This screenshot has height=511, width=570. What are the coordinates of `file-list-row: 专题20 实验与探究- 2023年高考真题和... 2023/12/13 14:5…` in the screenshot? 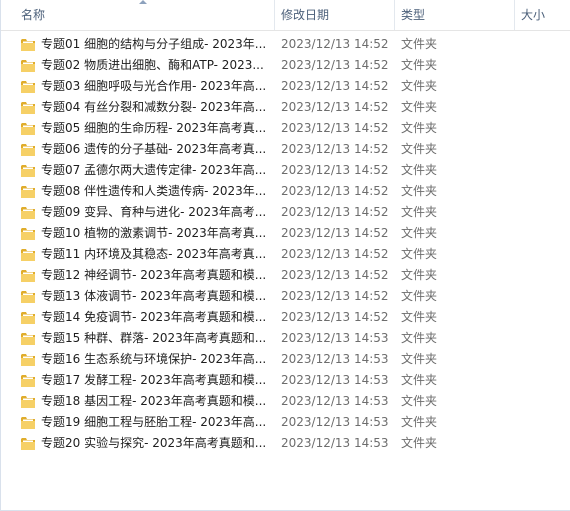 It's located at (285, 443).